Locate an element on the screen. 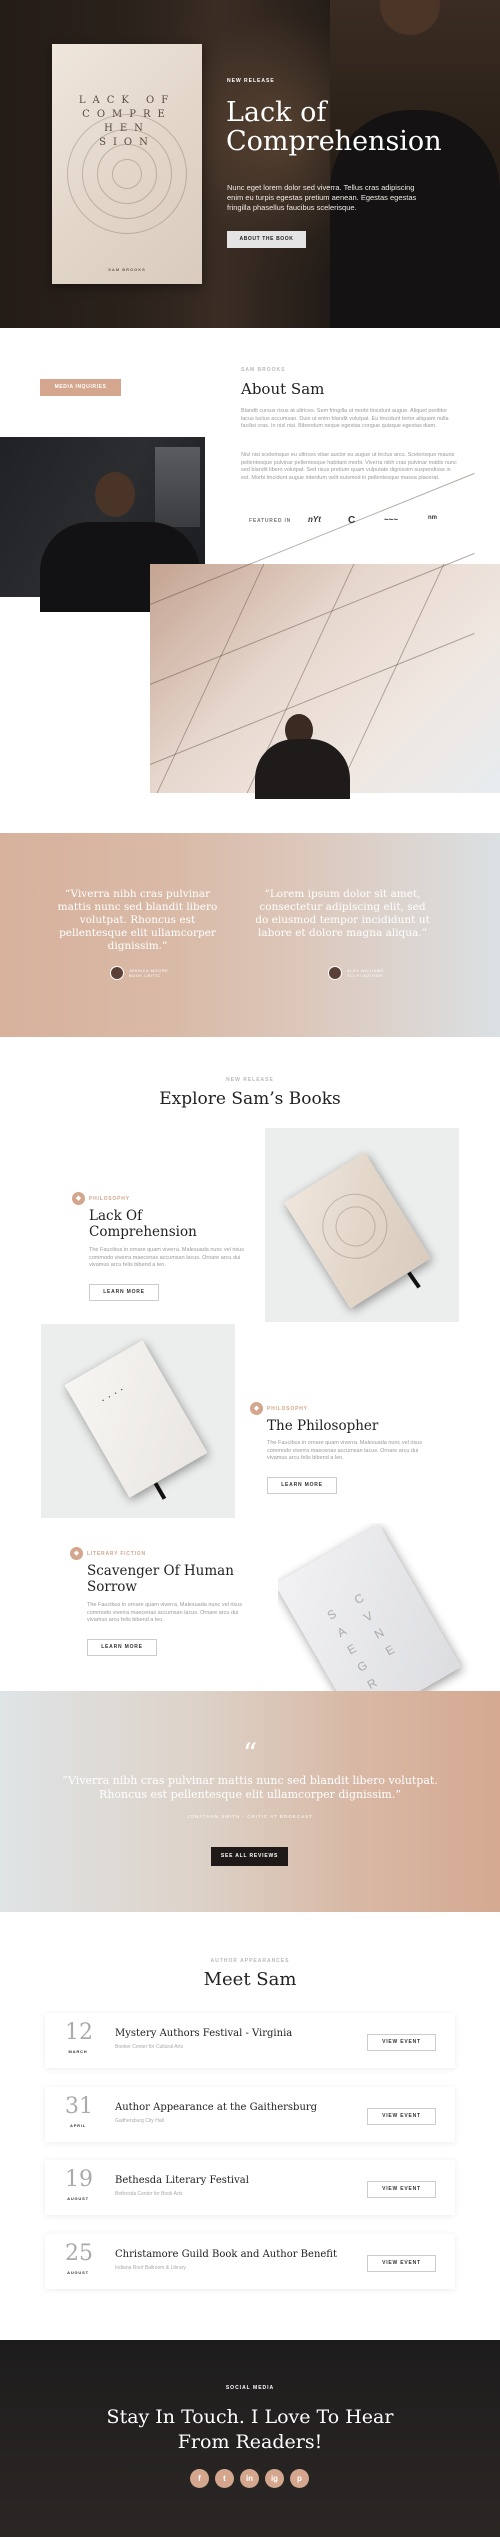 This screenshot has height=2537, width=500. testimonial-role-2: SCI-FI AUTHOR is located at coordinates (365, 975).